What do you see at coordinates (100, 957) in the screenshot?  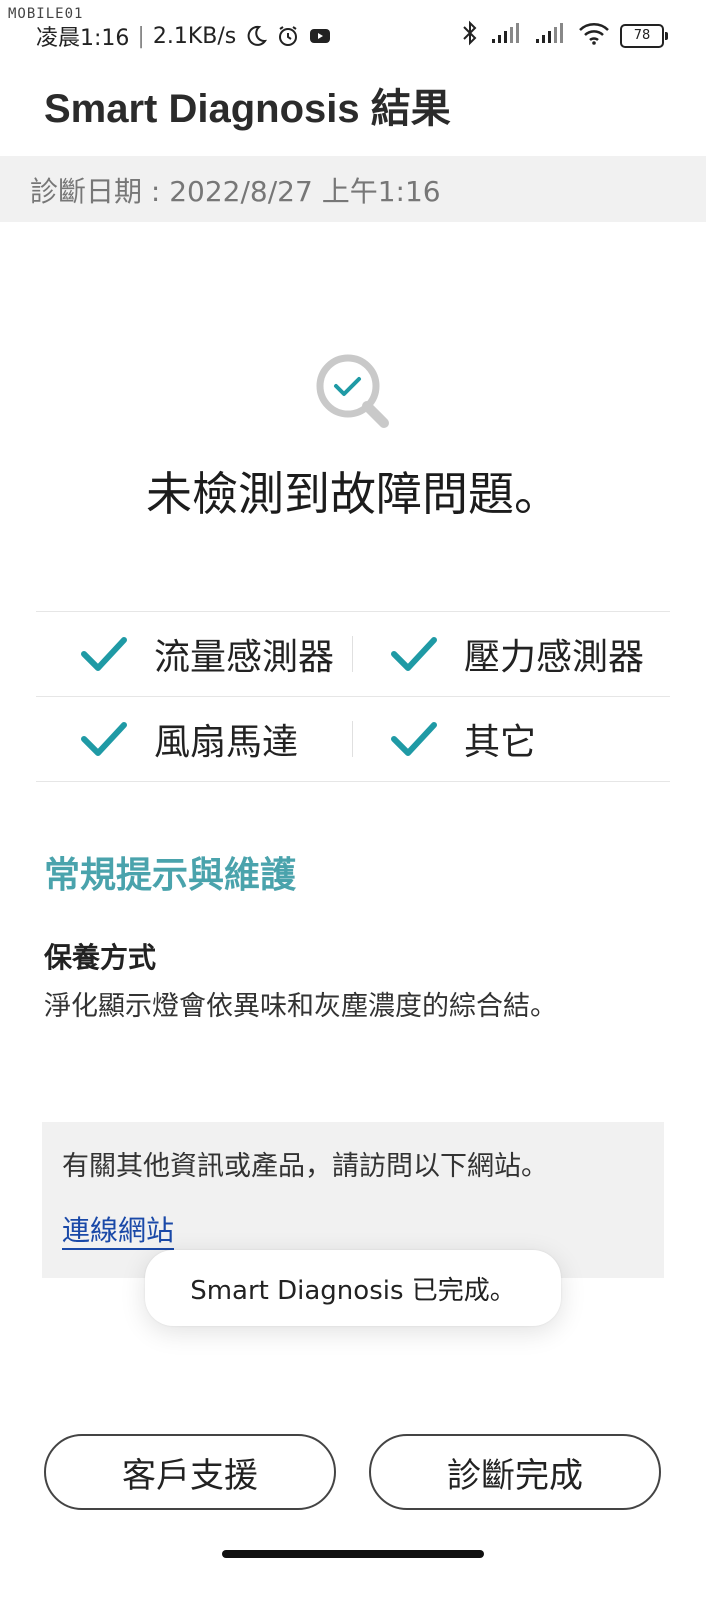 I see `care-title: 保養方式` at bounding box center [100, 957].